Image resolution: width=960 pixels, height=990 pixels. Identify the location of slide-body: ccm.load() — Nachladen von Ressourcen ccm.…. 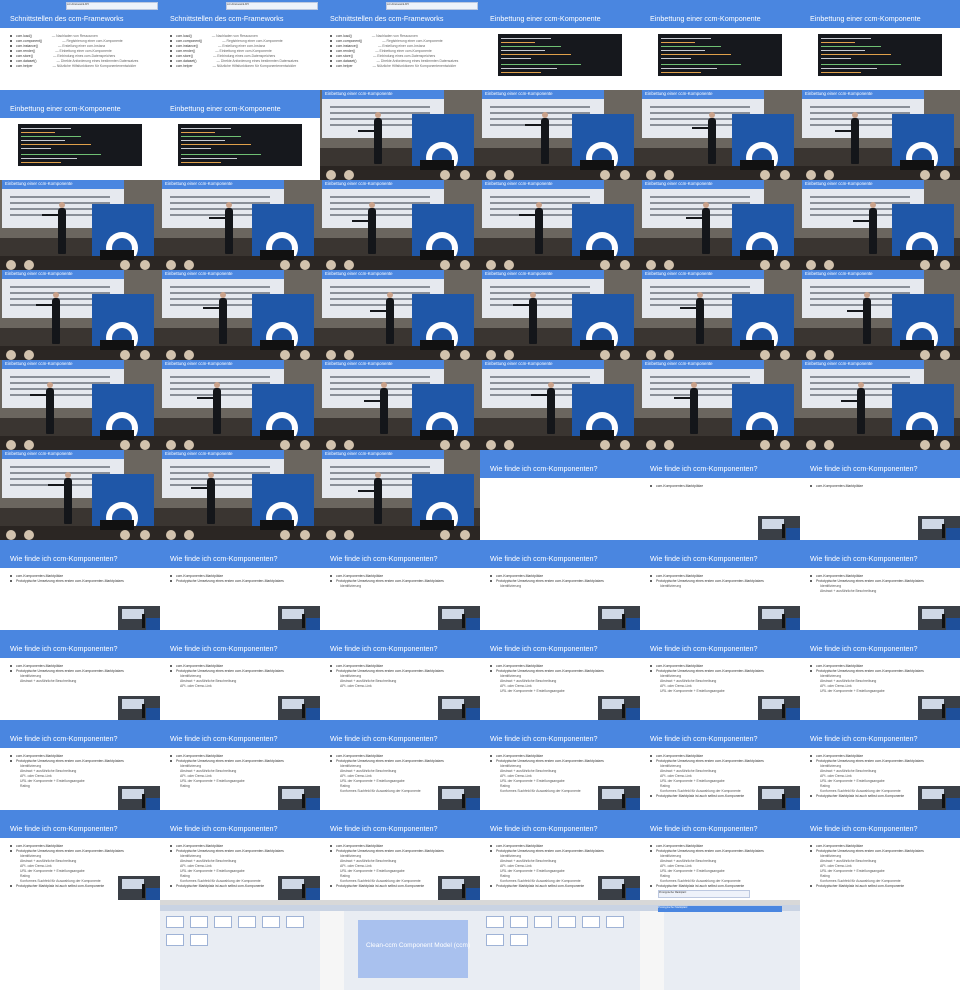
(403, 51).